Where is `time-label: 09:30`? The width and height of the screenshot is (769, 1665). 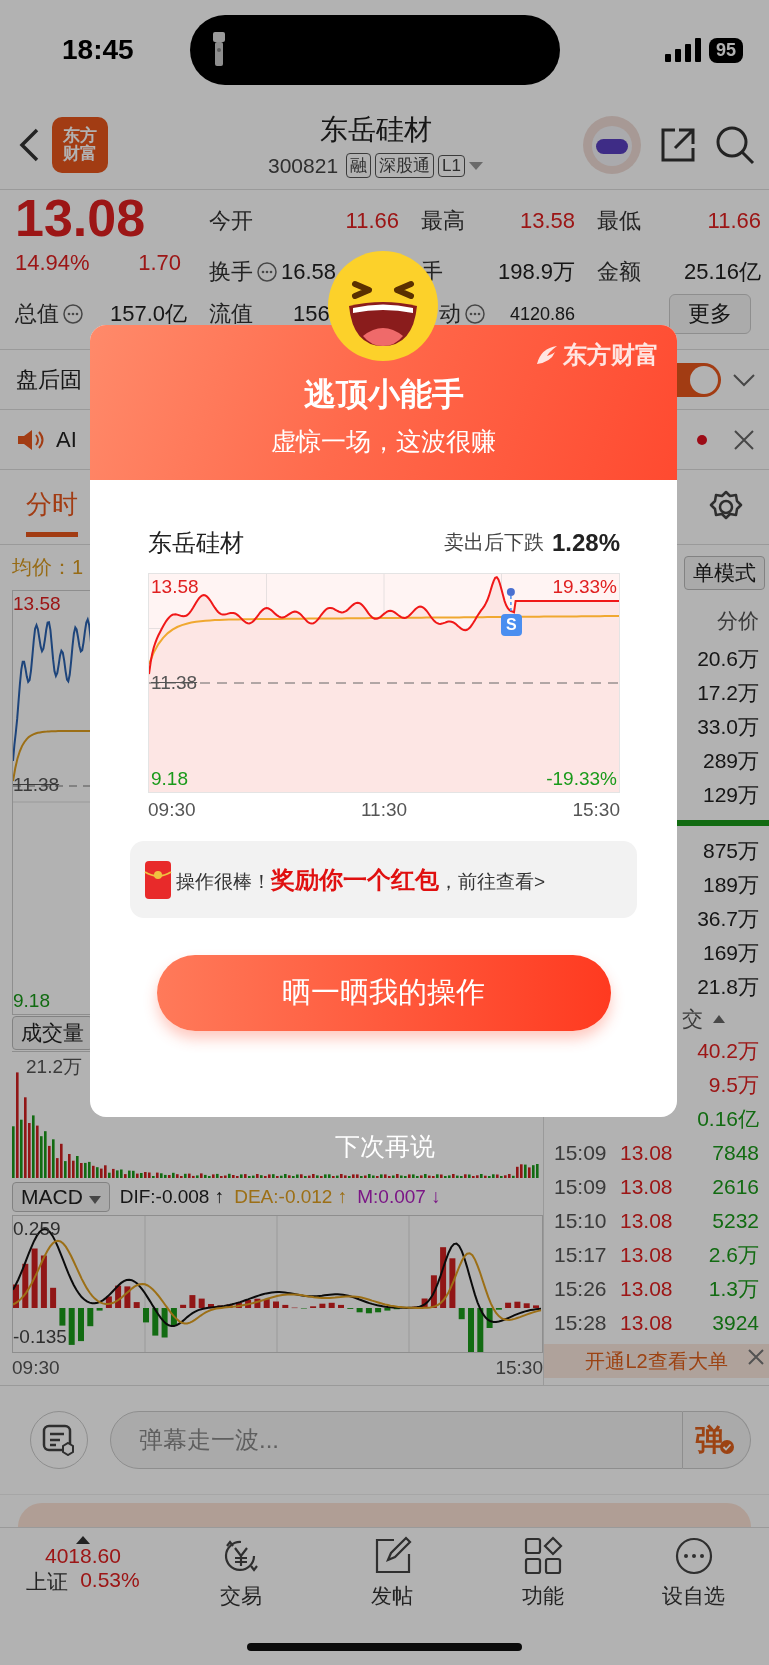 time-label: 09:30 is located at coordinates (172, 810).